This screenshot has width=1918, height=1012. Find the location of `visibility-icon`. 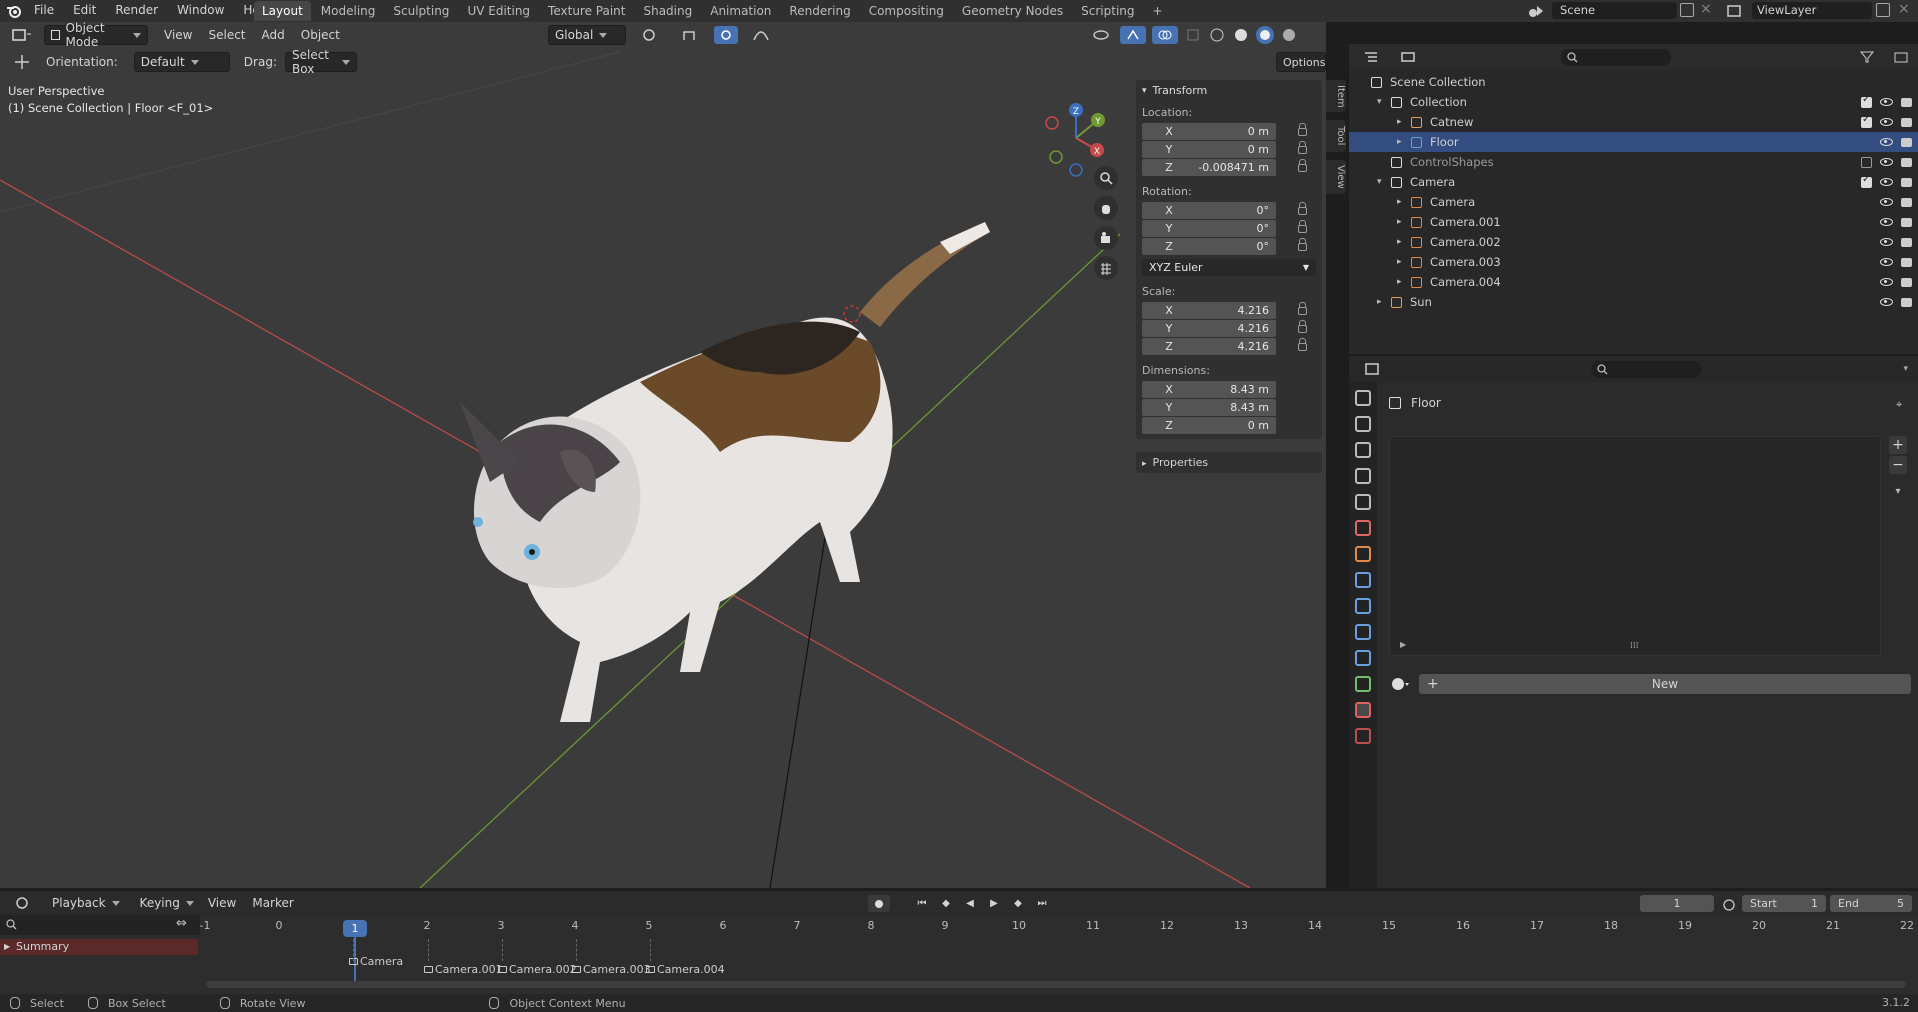

visibility-icon is located at coordinates (1101, 35).